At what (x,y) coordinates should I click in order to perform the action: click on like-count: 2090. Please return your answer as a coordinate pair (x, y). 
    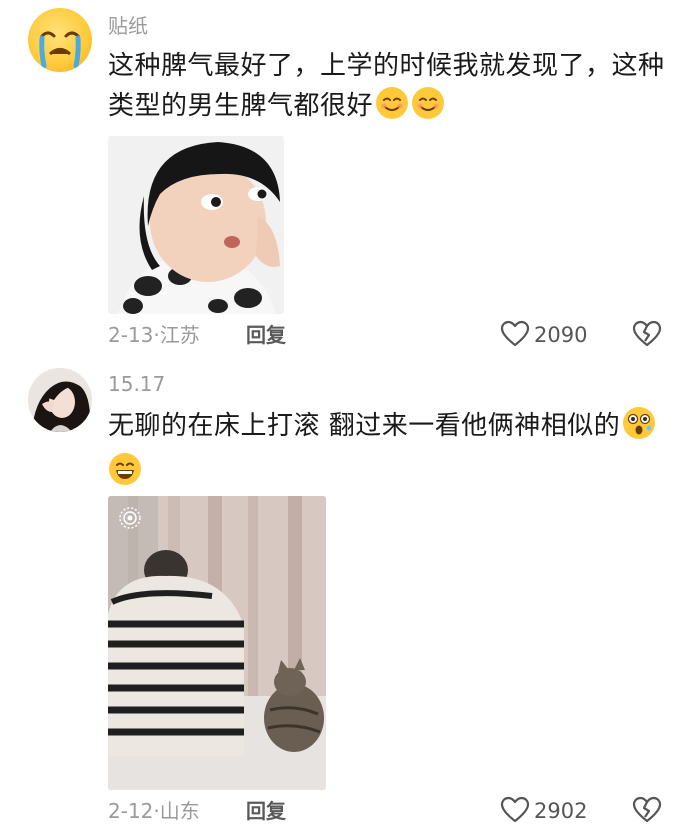
    Looking at the image, I should click on (561, 335).